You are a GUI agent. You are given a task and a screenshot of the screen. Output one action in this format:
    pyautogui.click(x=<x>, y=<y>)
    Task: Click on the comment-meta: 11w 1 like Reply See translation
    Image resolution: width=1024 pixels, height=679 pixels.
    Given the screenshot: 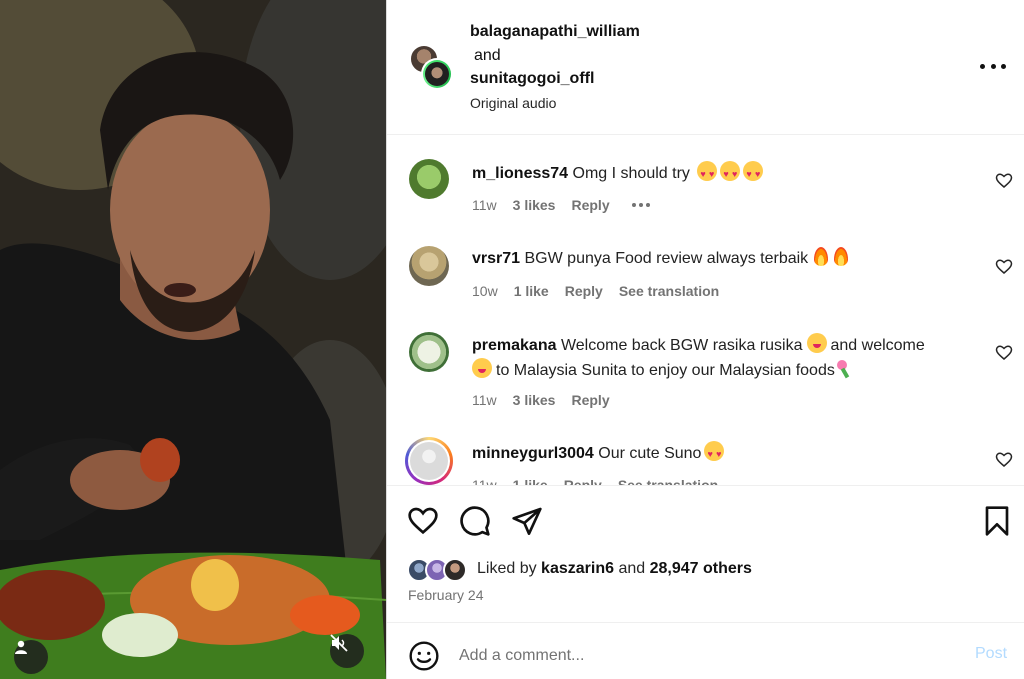 What is the action you would take?
    pyautogui.click(x=595, y=481)
    